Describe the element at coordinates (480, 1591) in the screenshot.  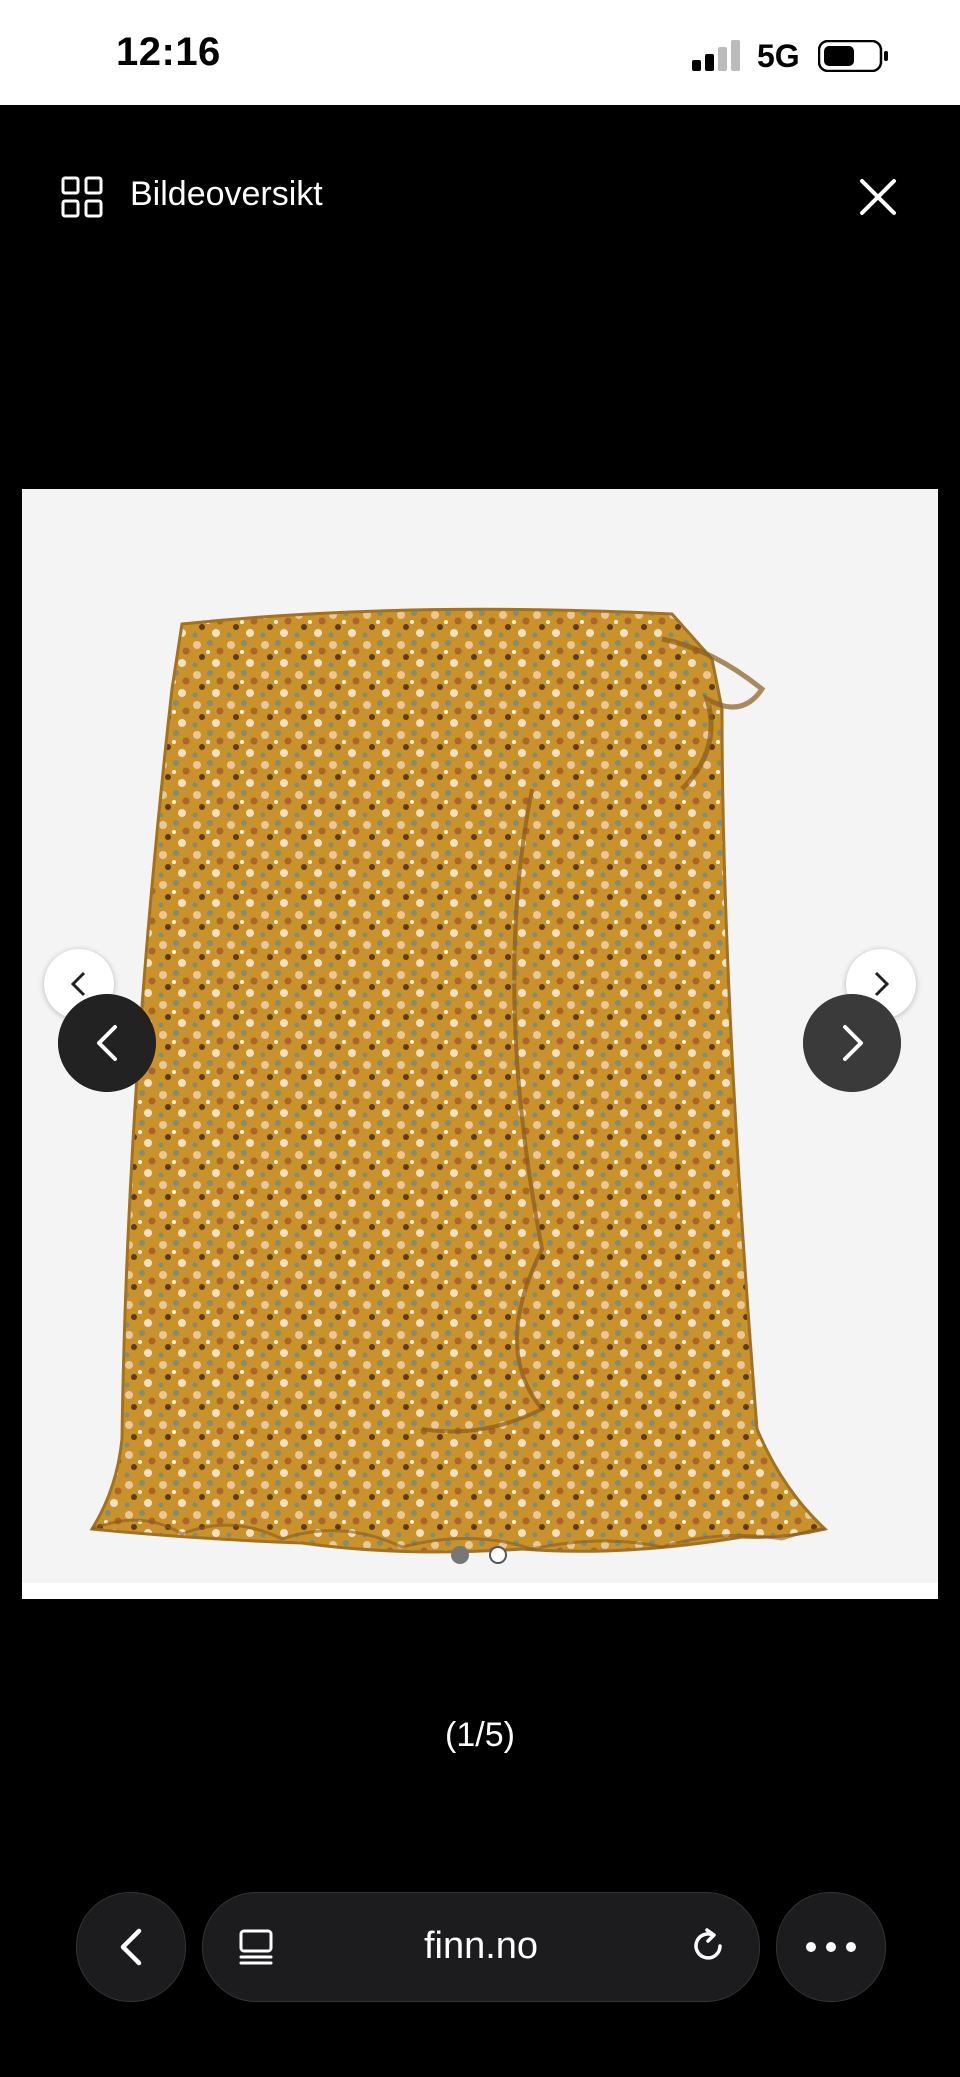
I see `image-bottom-strip` at that location.